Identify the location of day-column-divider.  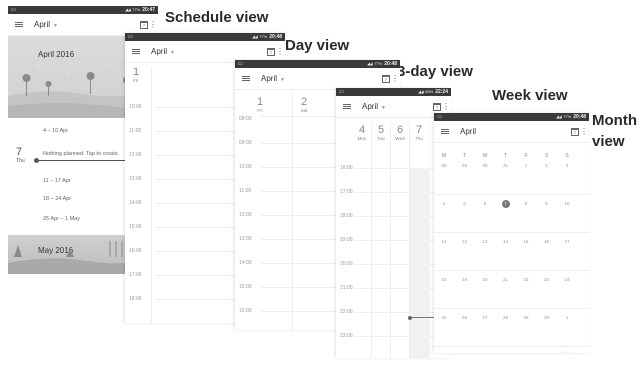
(292, 212).